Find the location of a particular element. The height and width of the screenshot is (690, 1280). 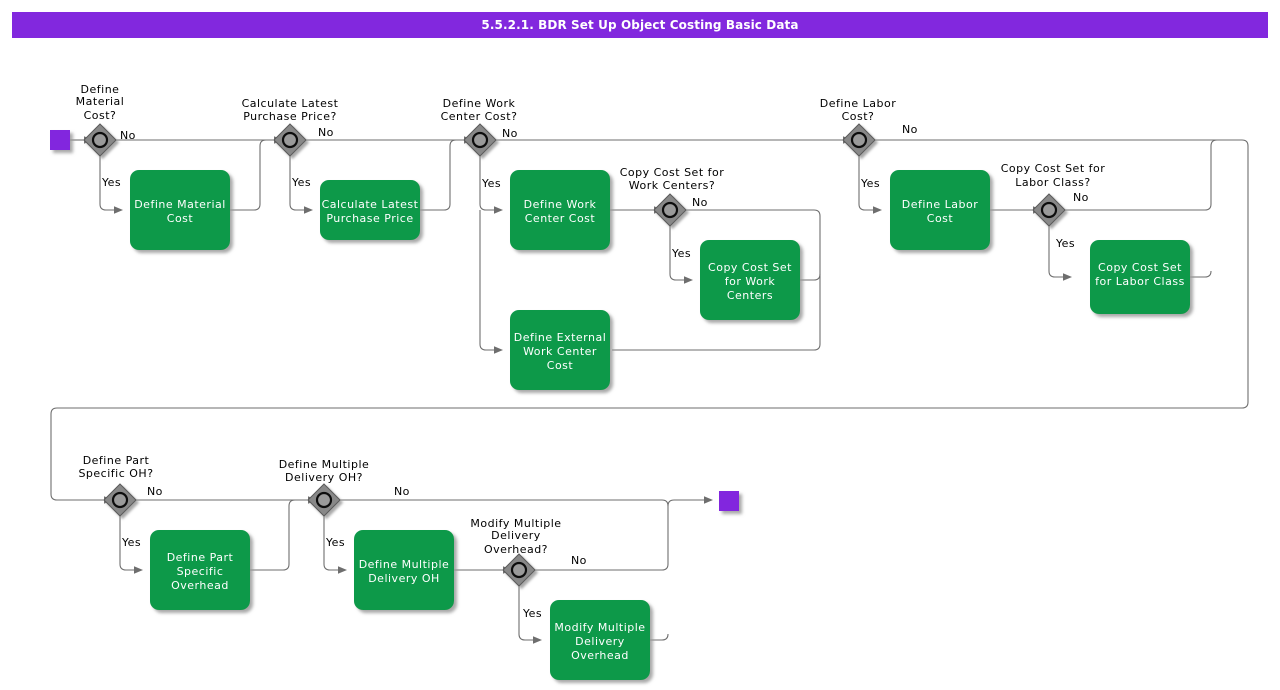

edge-multipledelivery-no is located at coordinates (504, 503).